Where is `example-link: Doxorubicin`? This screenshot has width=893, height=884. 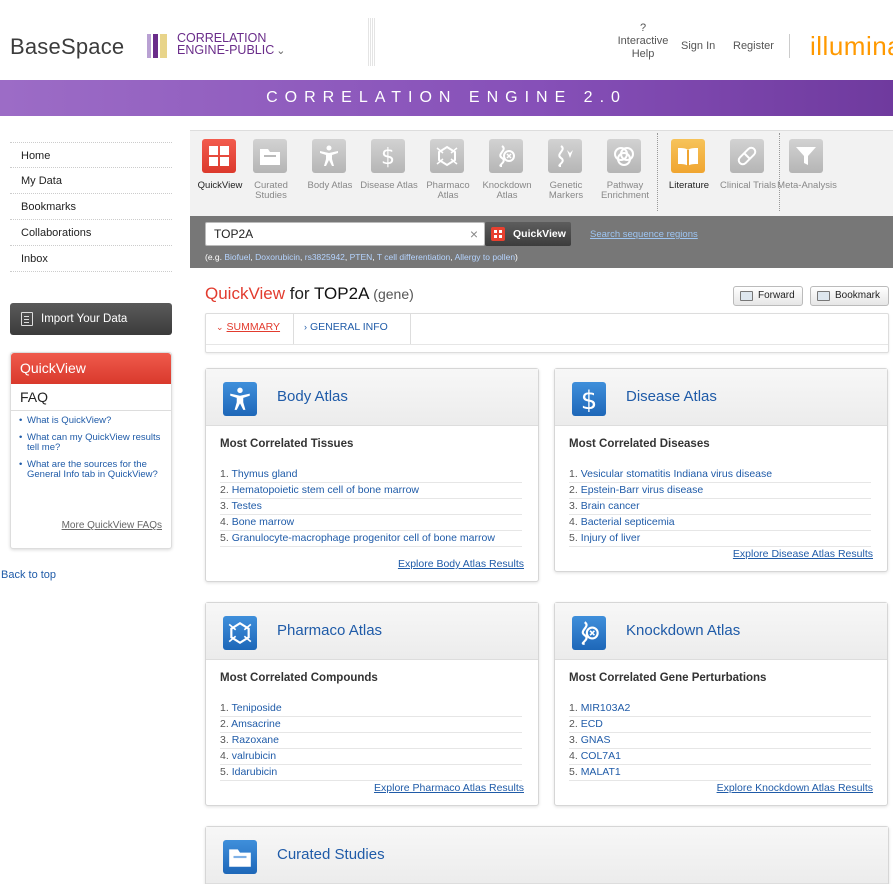
example-link: Doxorubicin is located at coordinates (277, 257).